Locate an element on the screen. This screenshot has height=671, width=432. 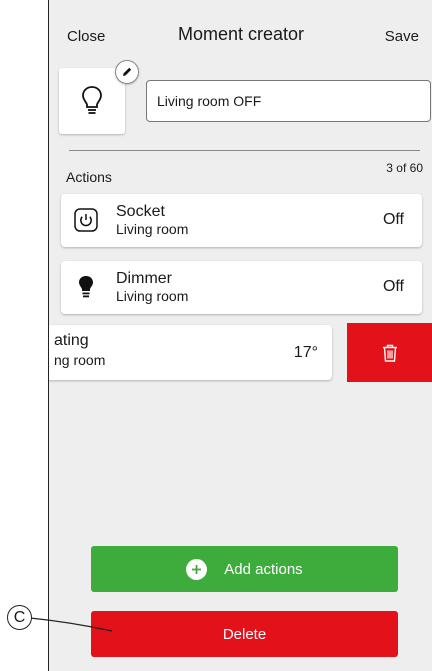
moment-name-input is located at coordinates (288, 101).